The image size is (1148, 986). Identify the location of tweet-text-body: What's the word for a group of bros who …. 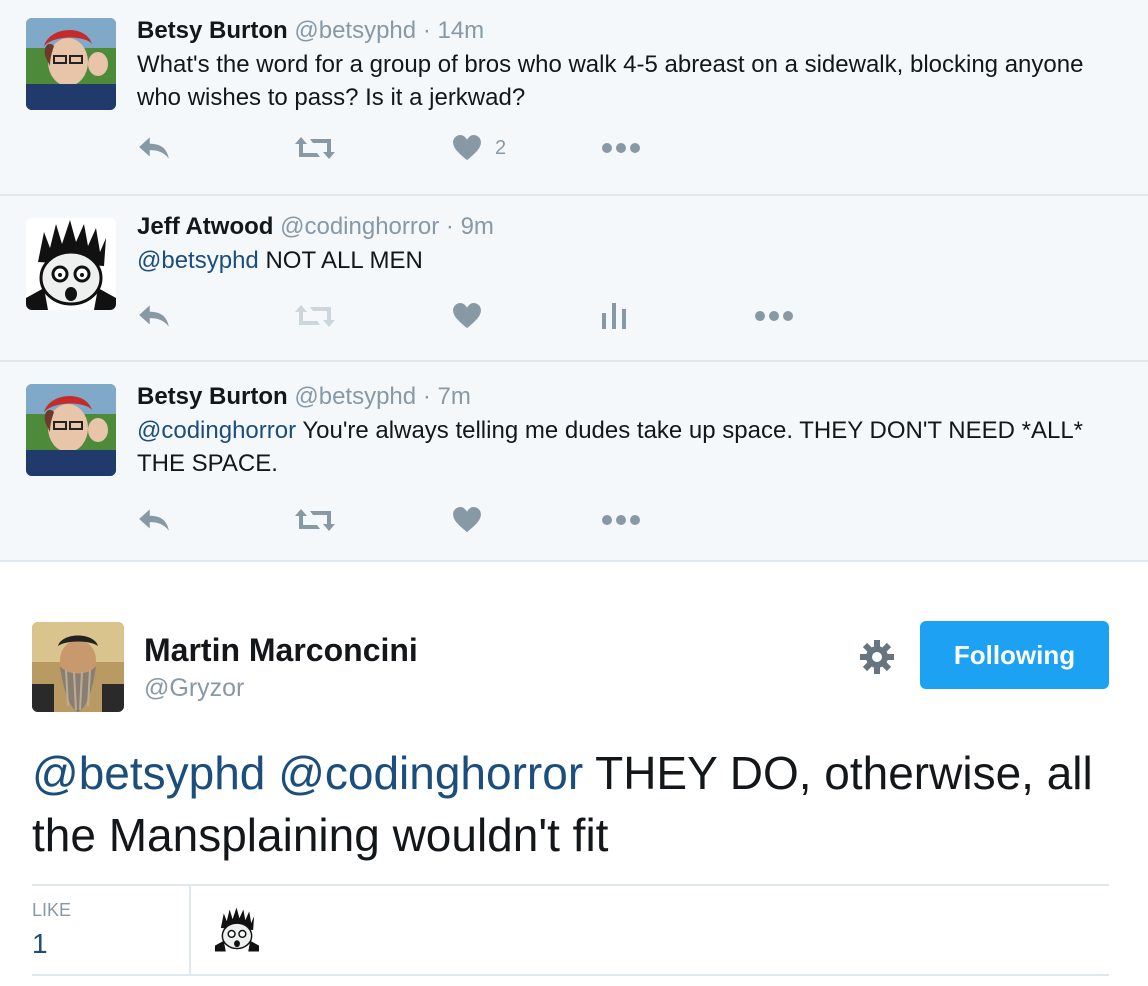
(610, 81).